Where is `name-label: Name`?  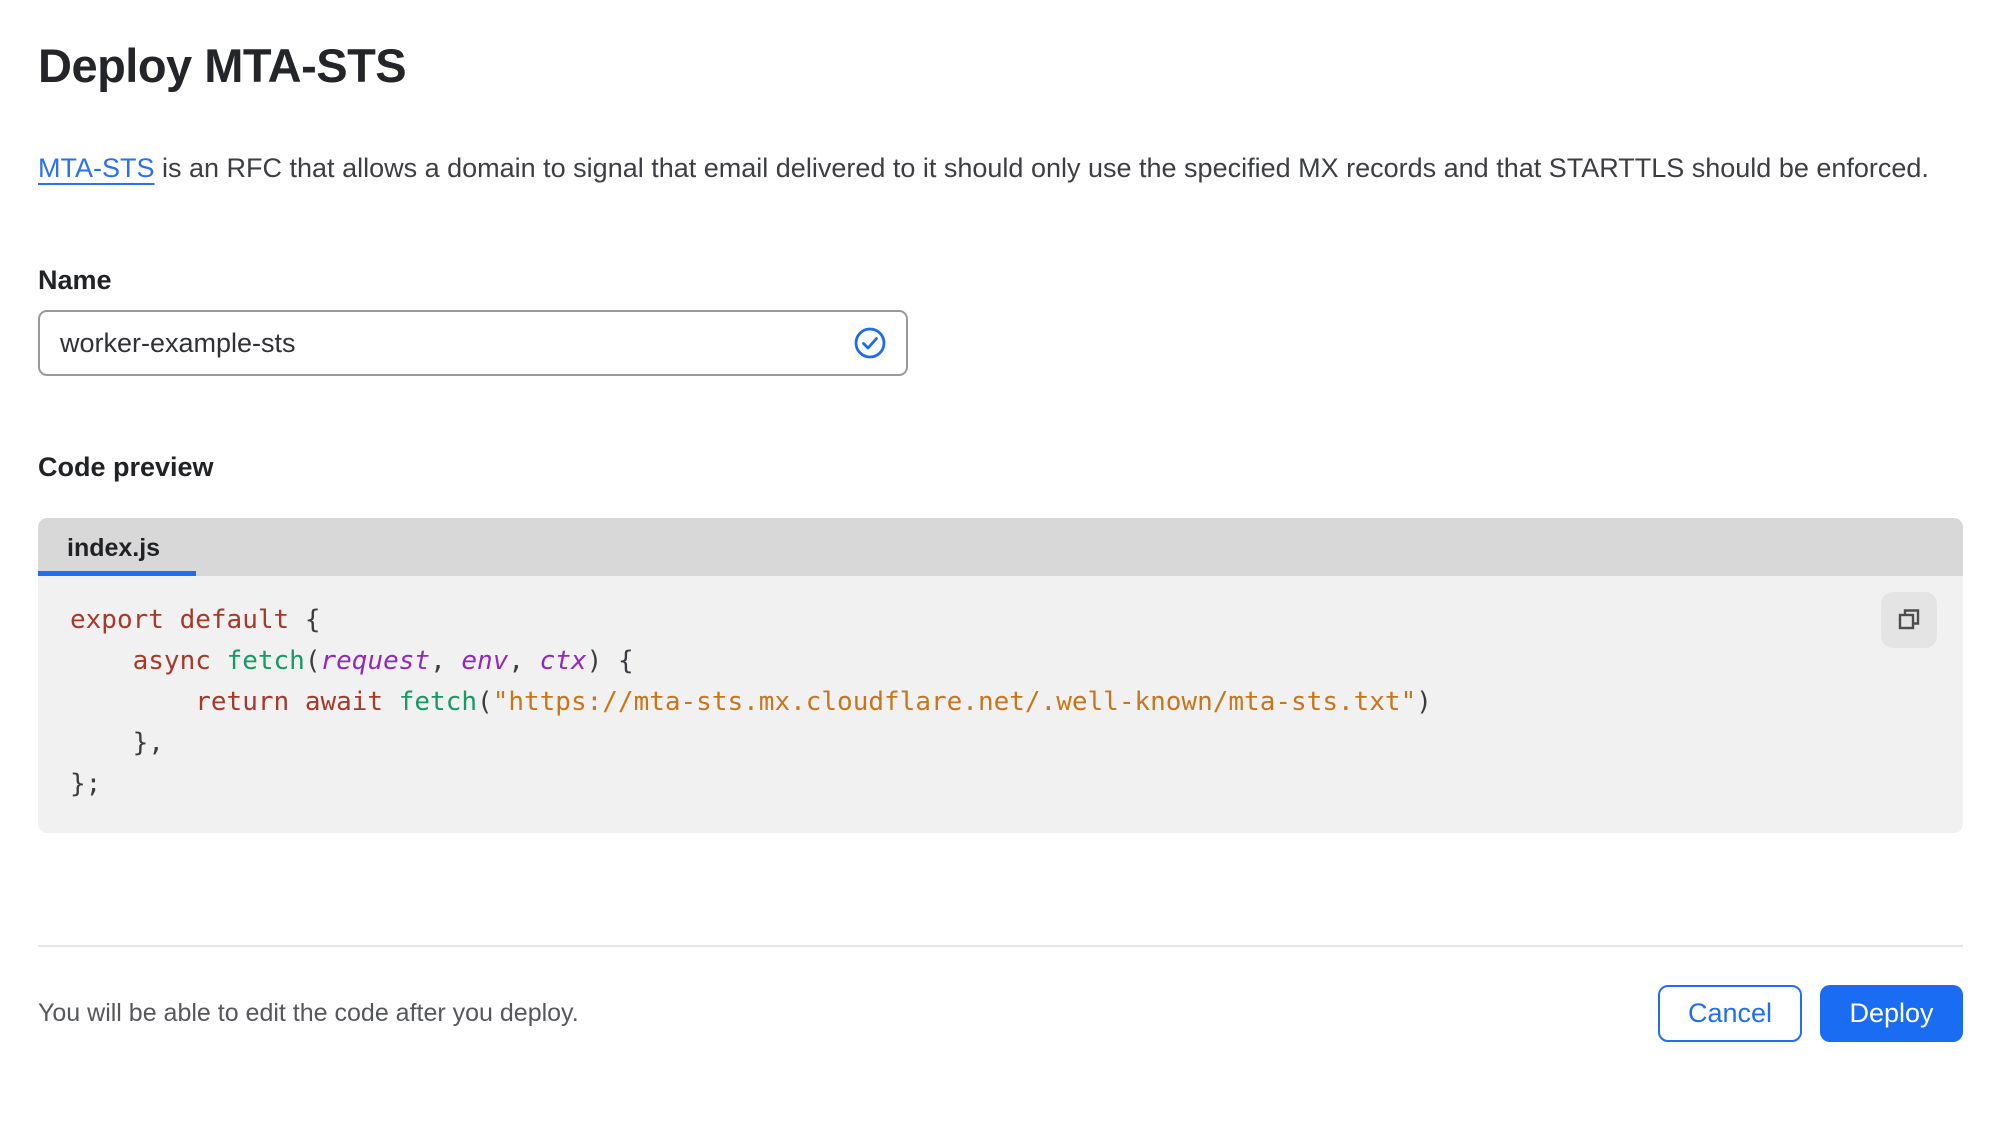 name-label: Name is located at coordinates (75, 280).